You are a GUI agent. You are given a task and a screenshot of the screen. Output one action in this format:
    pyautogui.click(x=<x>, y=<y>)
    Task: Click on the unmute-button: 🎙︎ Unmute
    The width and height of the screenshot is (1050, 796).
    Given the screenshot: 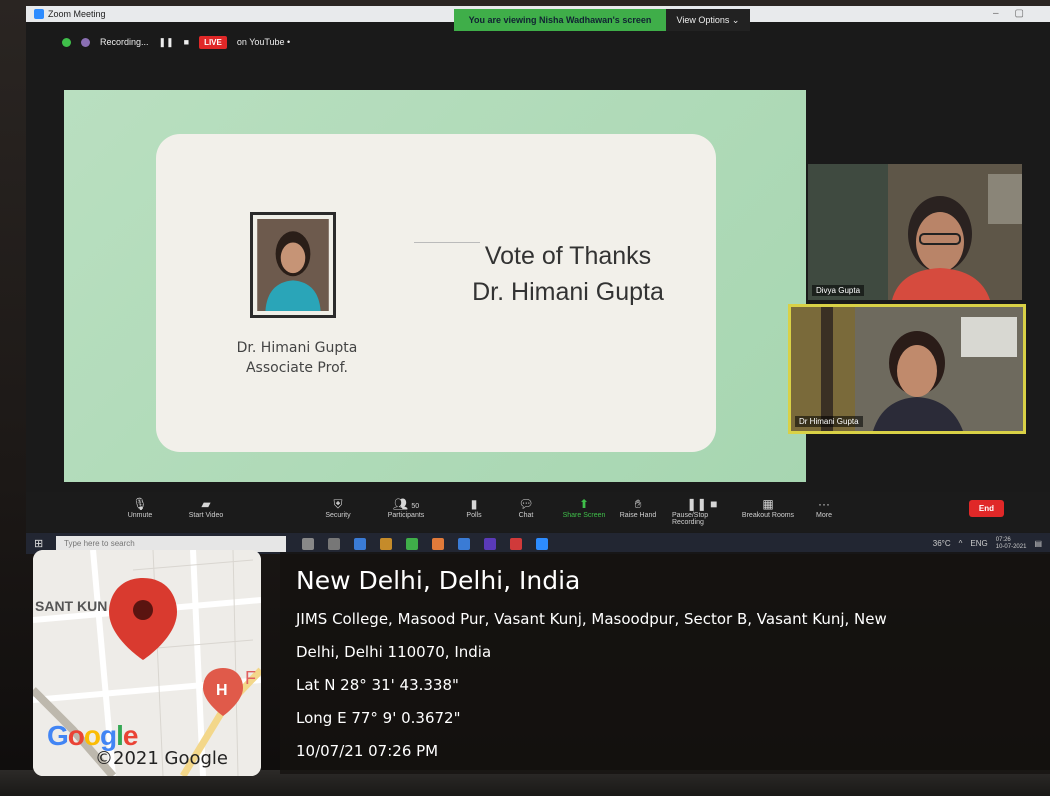 What is the action you would take?
    pyautogui.click(x=140, y=507)
    